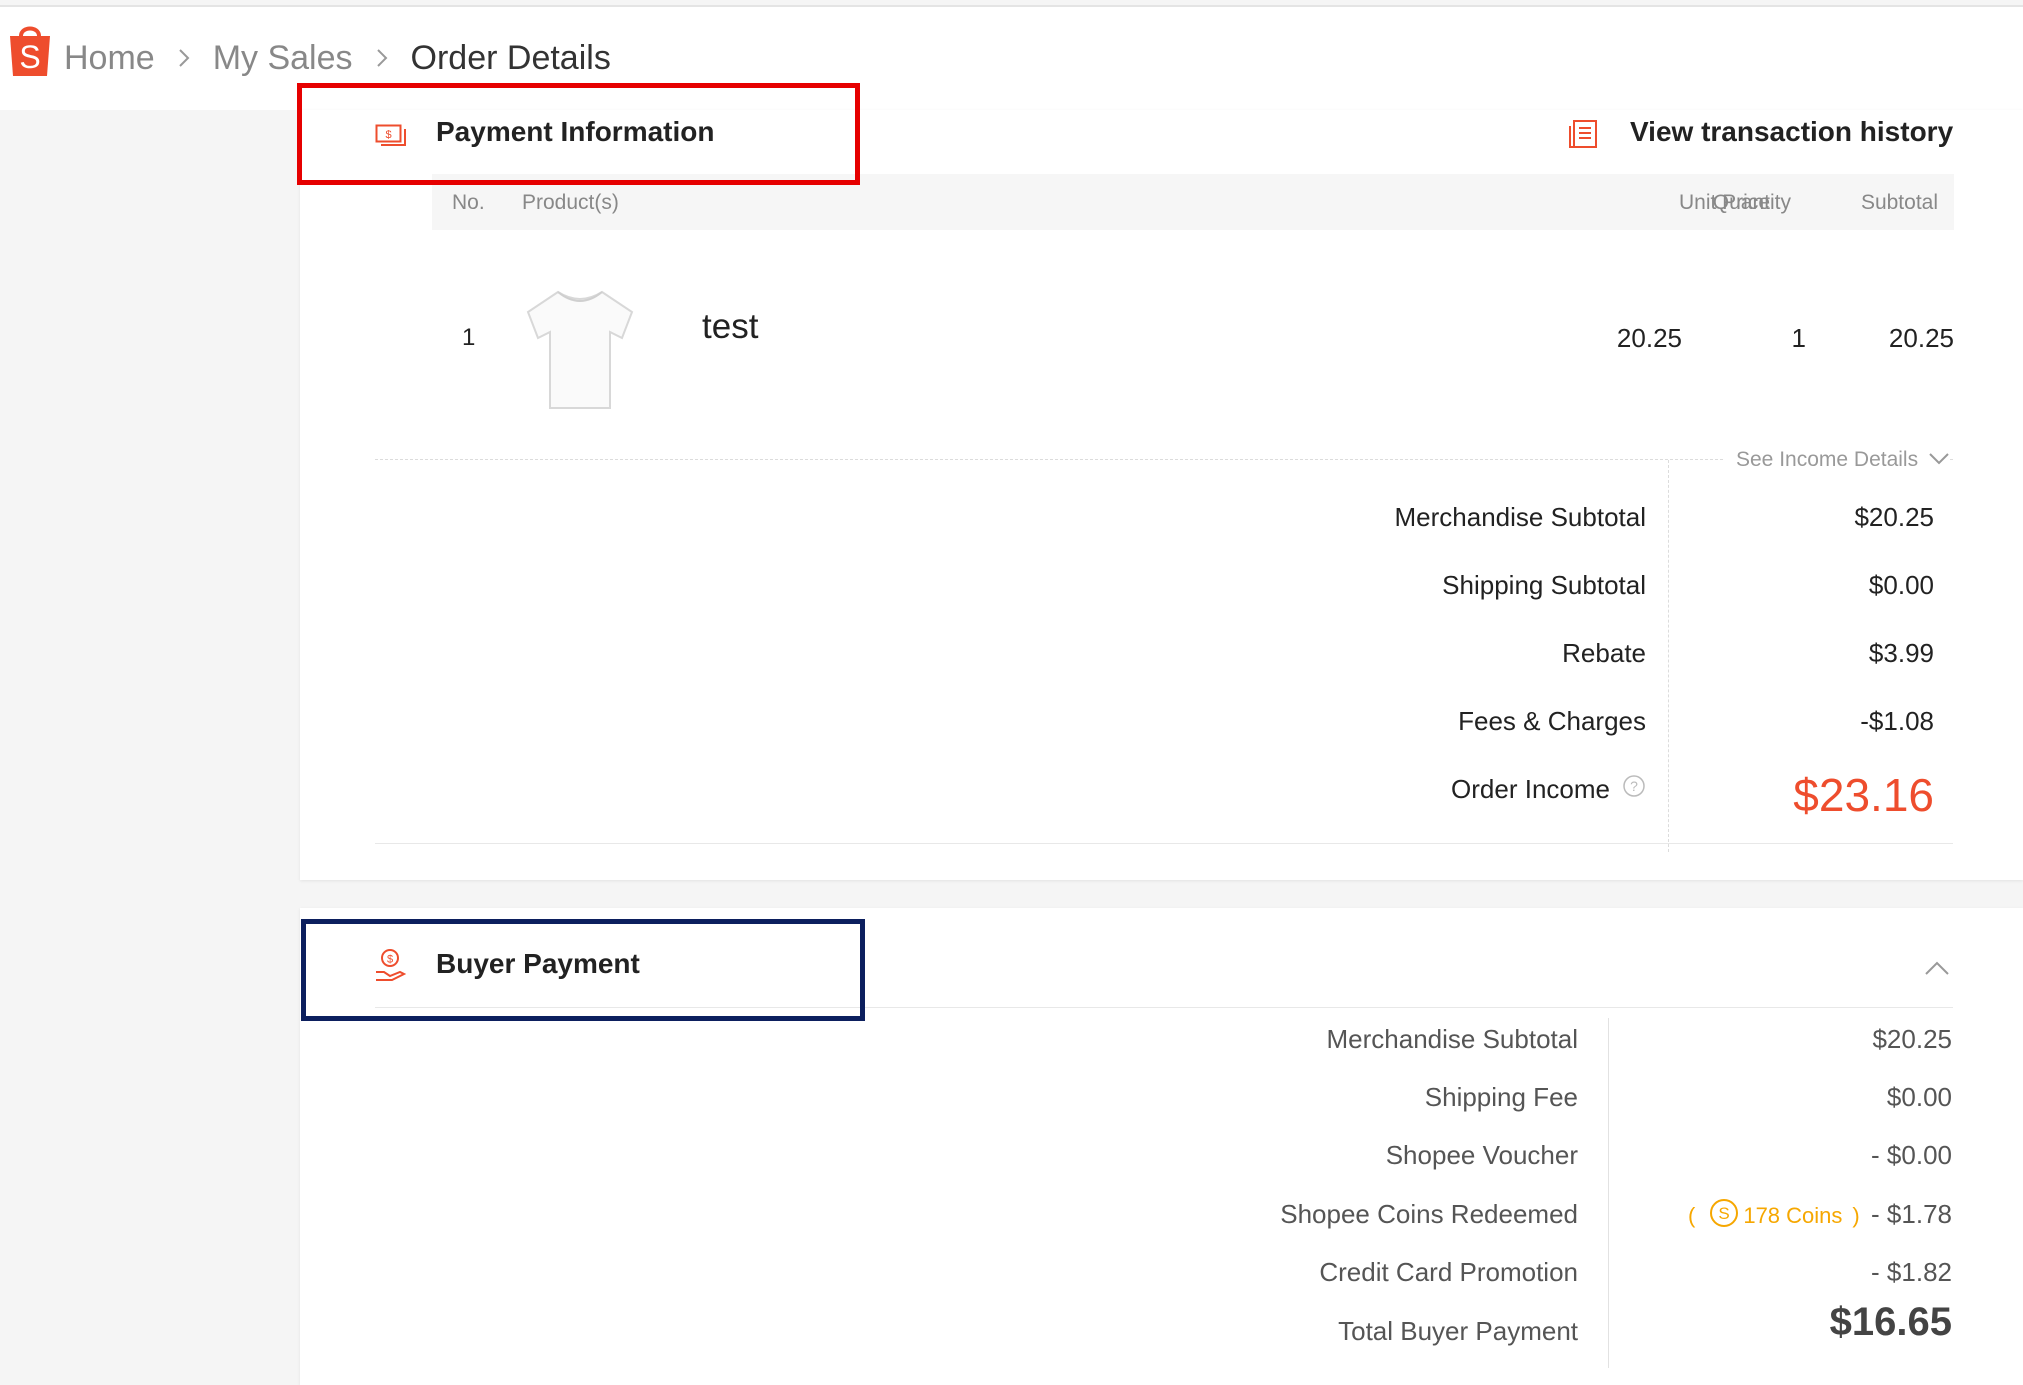 This screenshot has width=2023, height=1385. I want to click on breadcrumb-my-sales: My Sales, so click(283, 58).